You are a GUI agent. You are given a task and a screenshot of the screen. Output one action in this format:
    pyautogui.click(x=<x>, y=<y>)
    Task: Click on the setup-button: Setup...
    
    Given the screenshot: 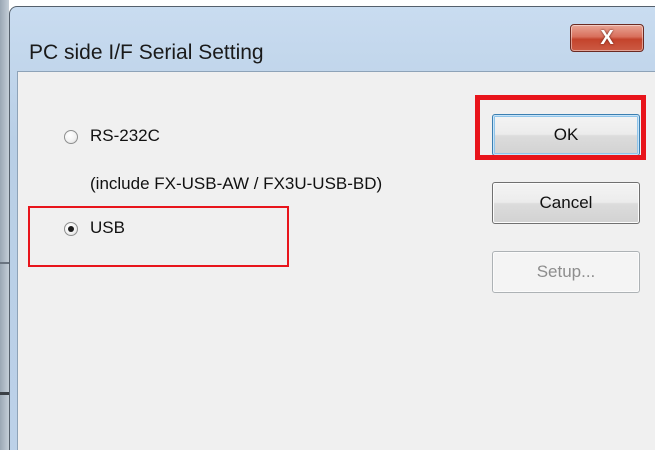 What is the action you would take?
    pyautogui.click(x=566, y=272)
    